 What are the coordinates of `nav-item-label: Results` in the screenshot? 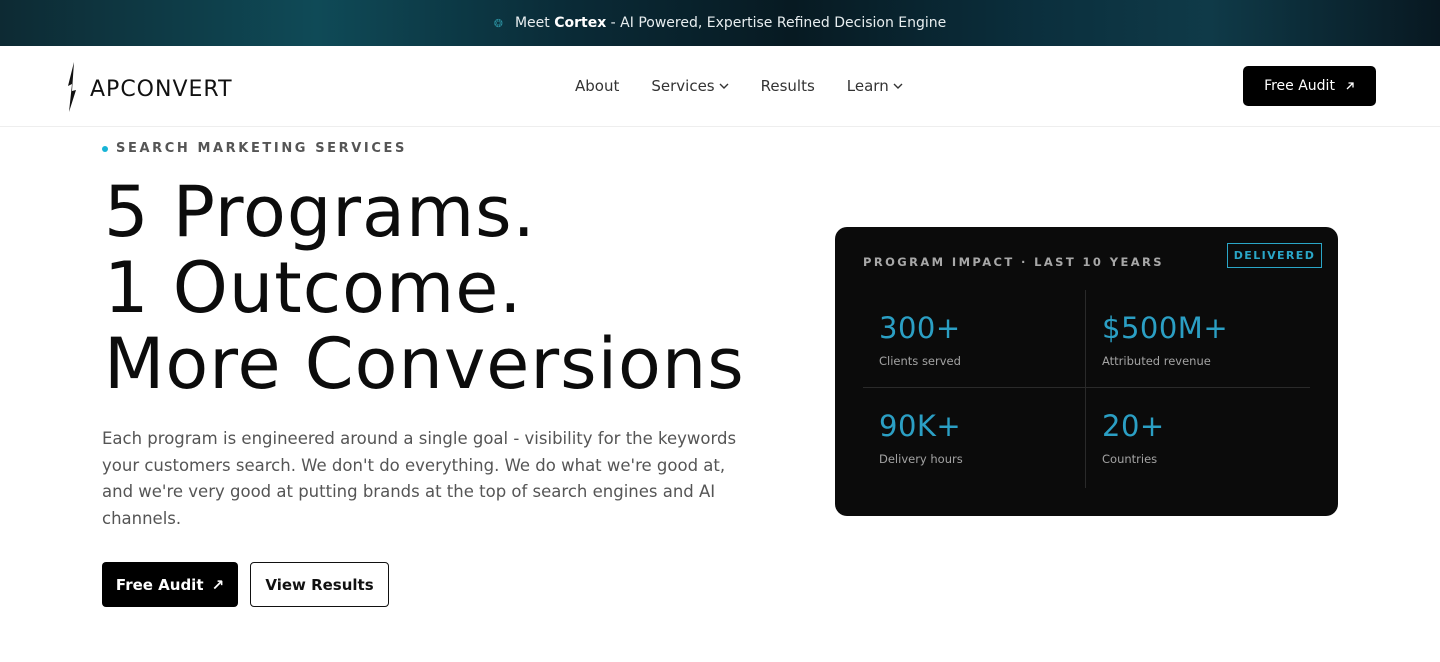 It's located at (787, 86).